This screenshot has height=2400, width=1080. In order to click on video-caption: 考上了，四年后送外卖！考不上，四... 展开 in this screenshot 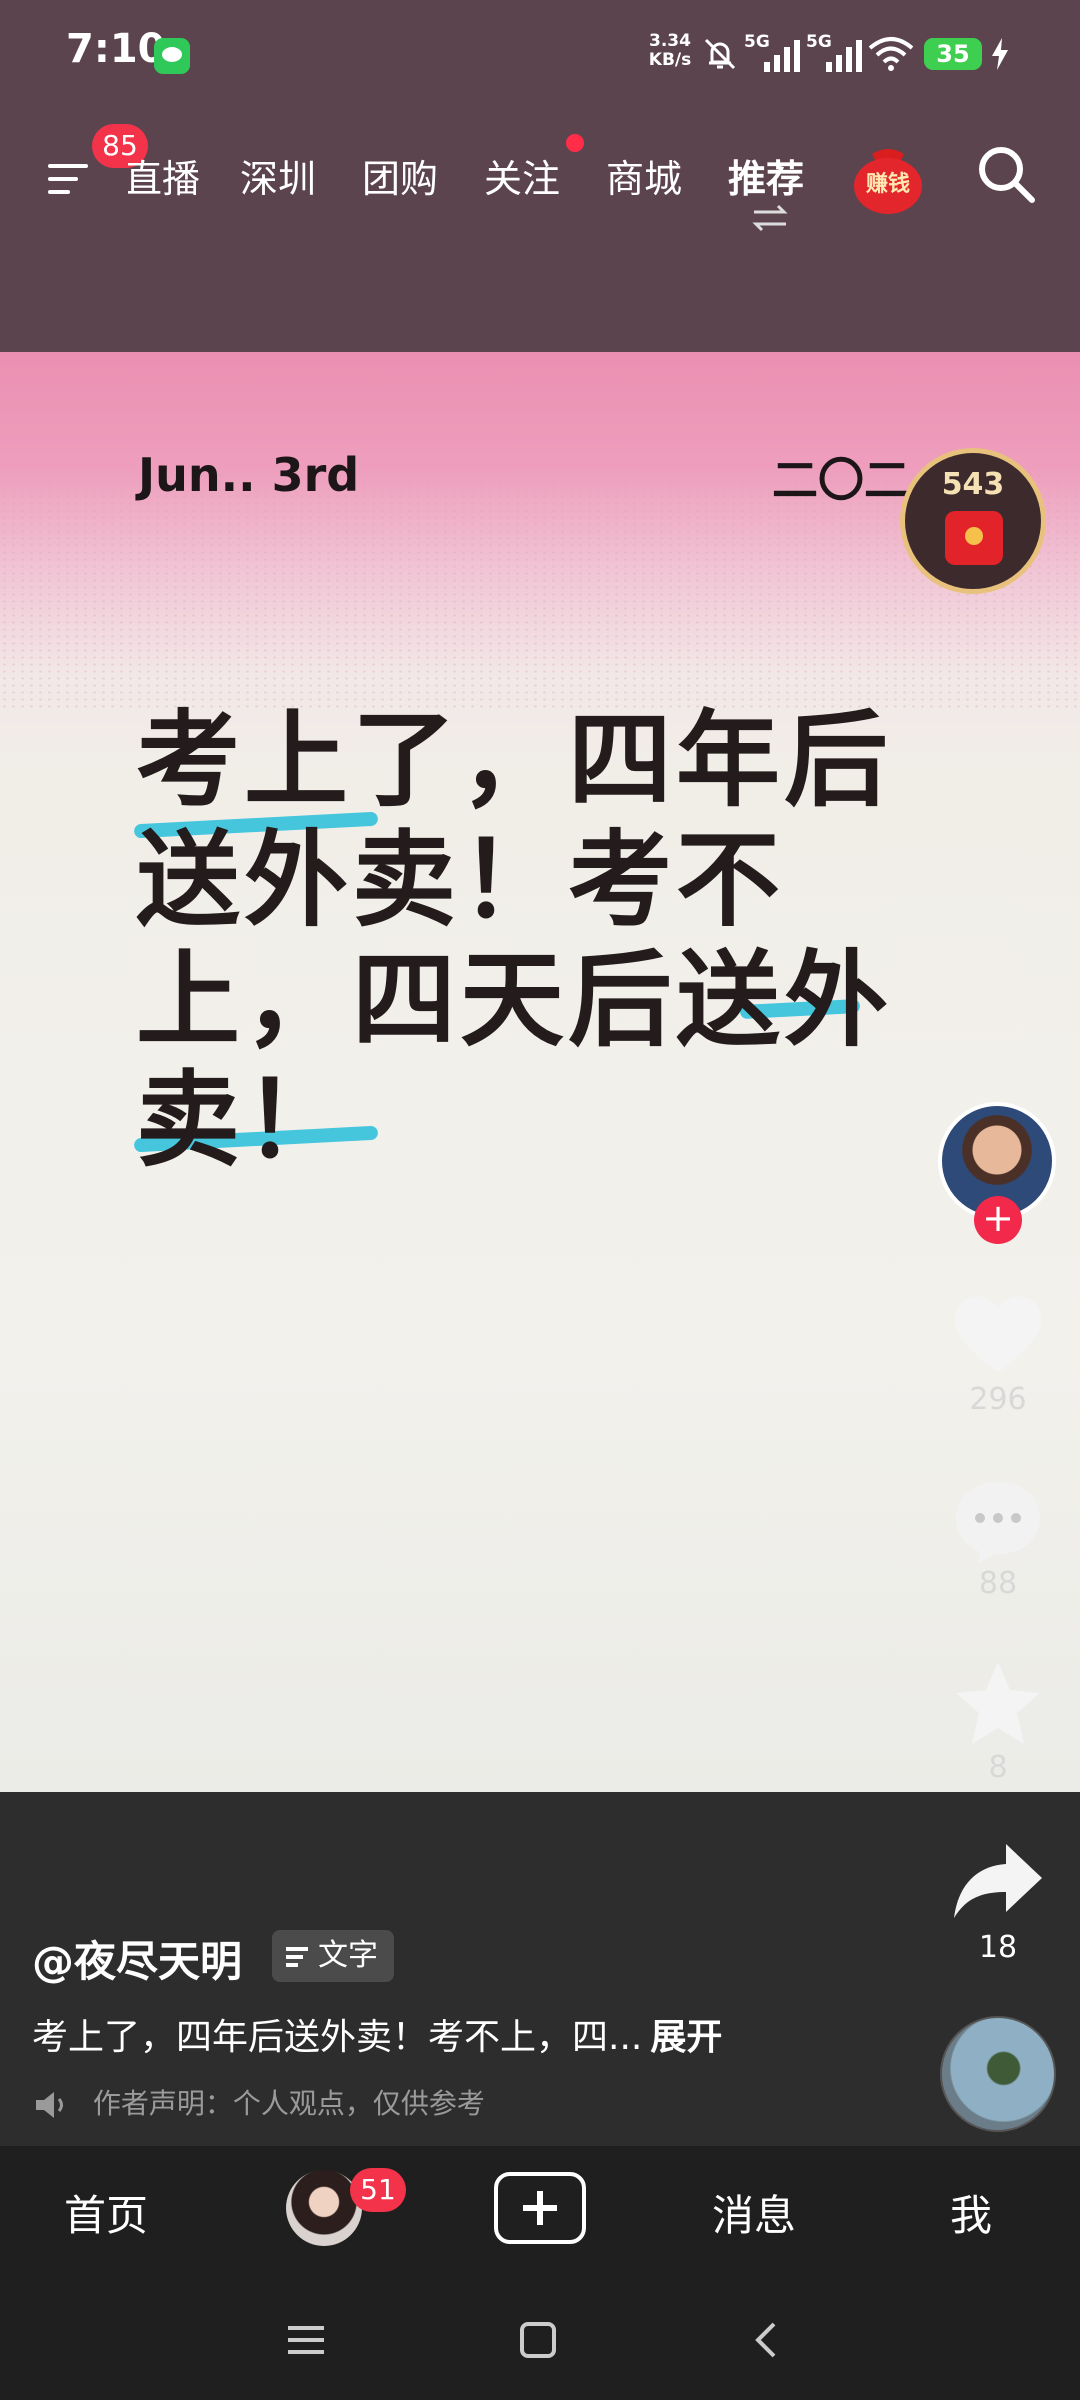, I will do `click(377, 2034)`.